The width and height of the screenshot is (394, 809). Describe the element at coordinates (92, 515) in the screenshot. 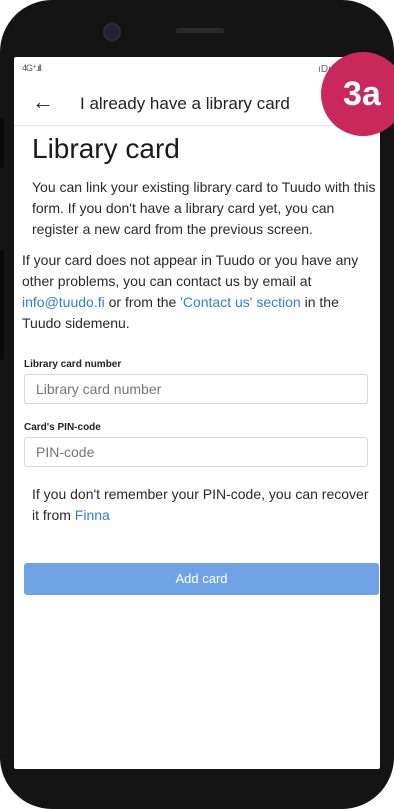

I see `finna-link: Finna` at that location.